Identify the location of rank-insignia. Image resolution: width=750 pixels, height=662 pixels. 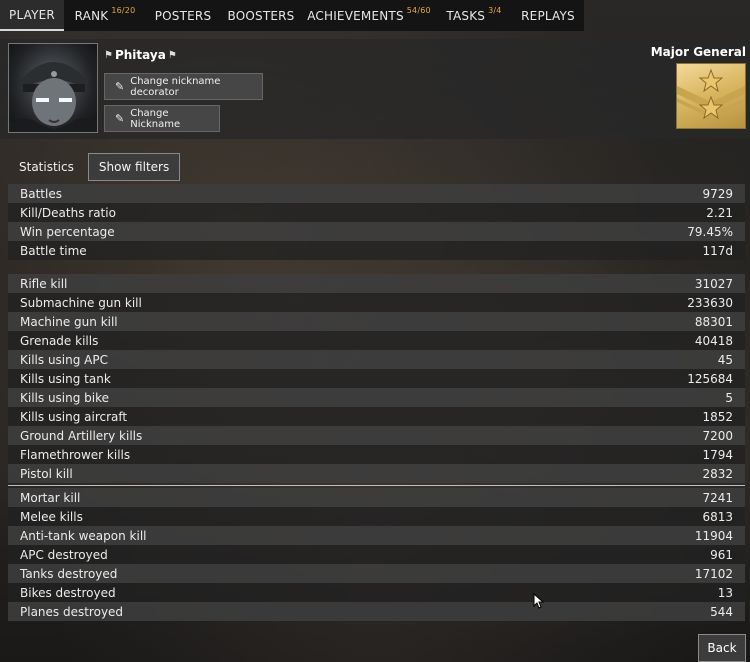
(711, 96).